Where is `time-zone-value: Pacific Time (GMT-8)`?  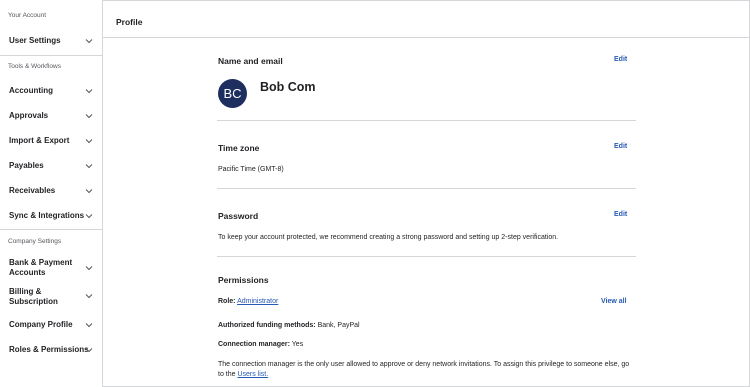
time-zone-value: Pacific Time (GMT-8) is located at coordinates (251, 169).